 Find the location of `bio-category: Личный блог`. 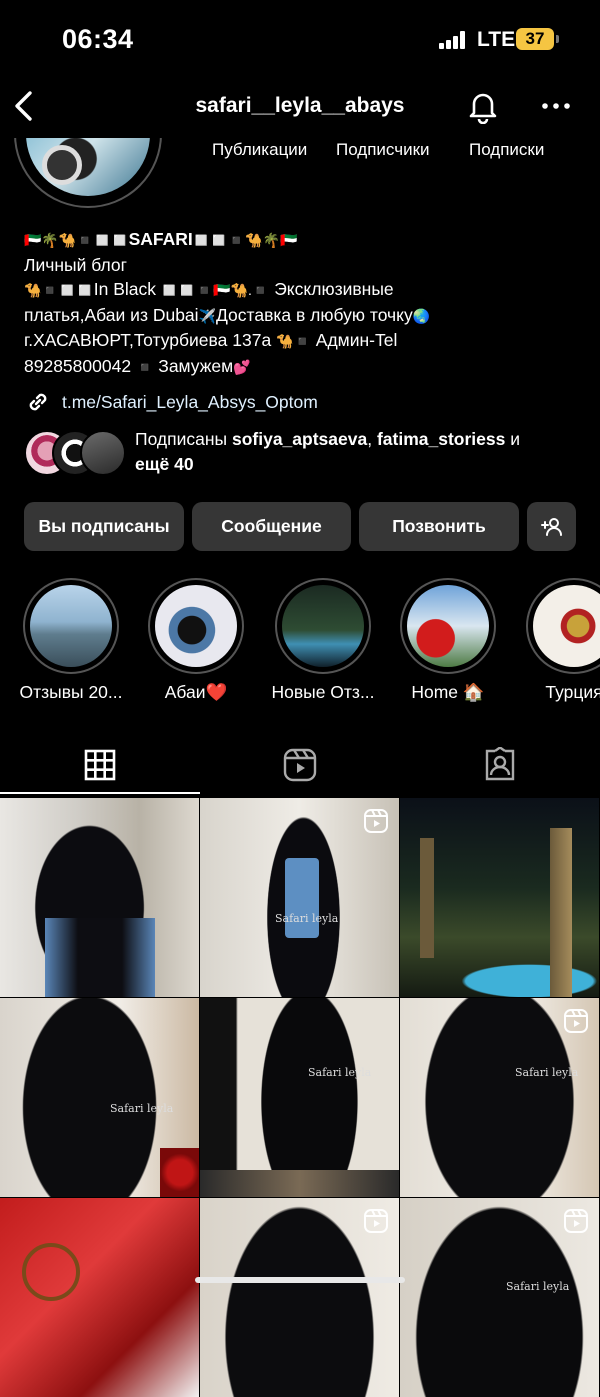

bio-category: Личный блог is located at coordinates (76, 264).